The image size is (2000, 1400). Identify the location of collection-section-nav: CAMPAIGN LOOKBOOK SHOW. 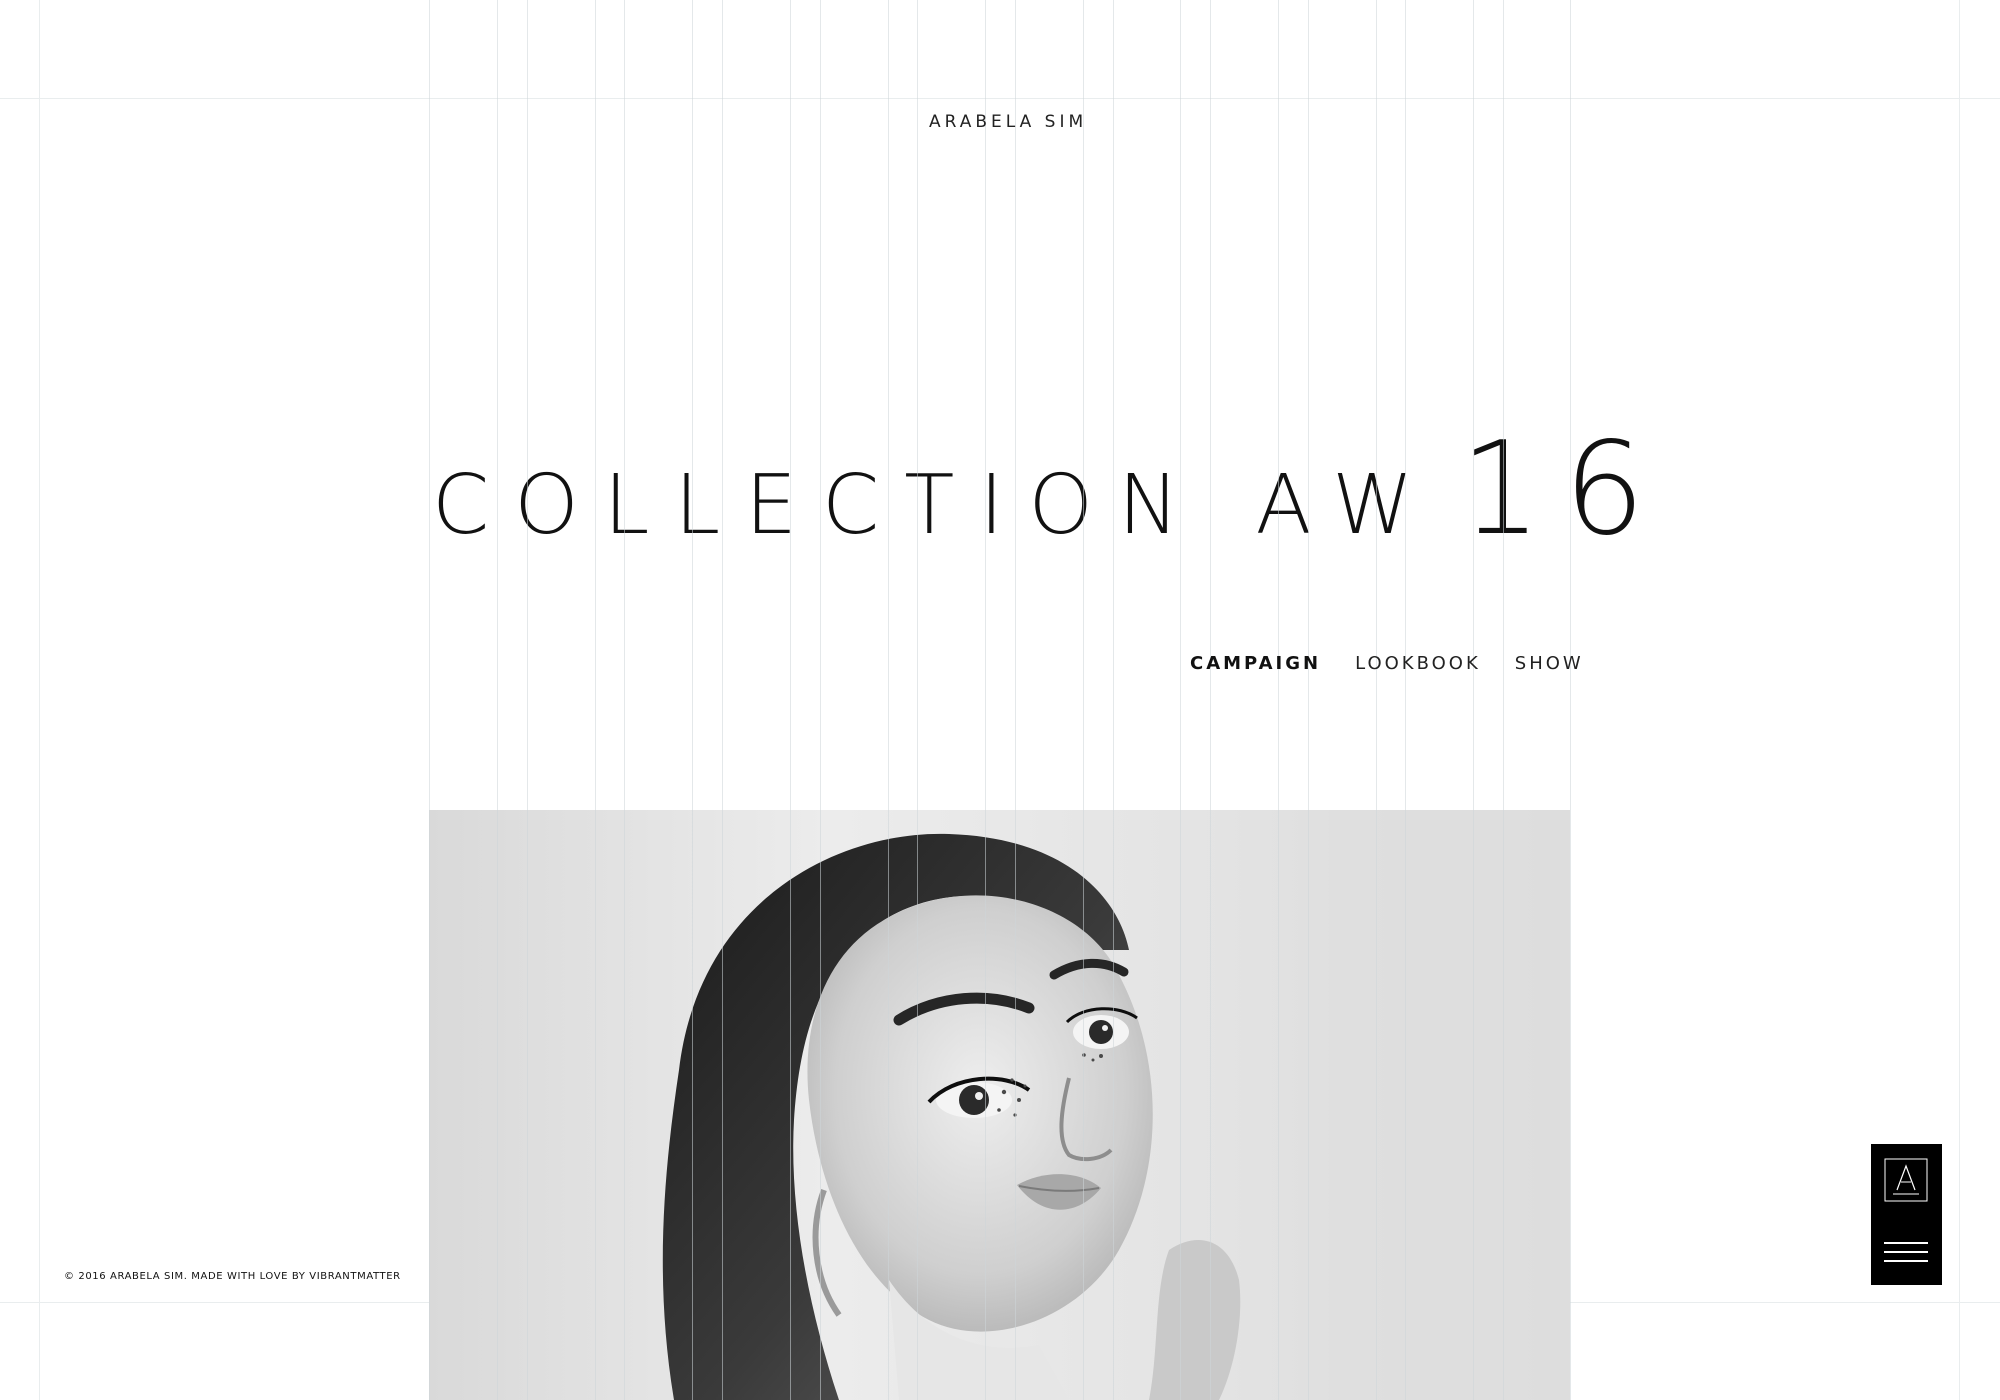
(1385, 663).